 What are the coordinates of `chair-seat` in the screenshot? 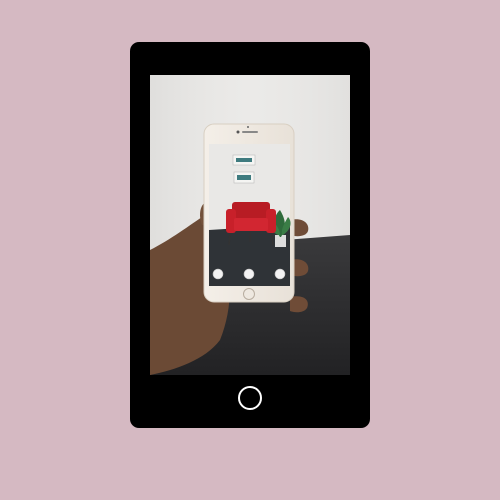 It's located at (251, 224).